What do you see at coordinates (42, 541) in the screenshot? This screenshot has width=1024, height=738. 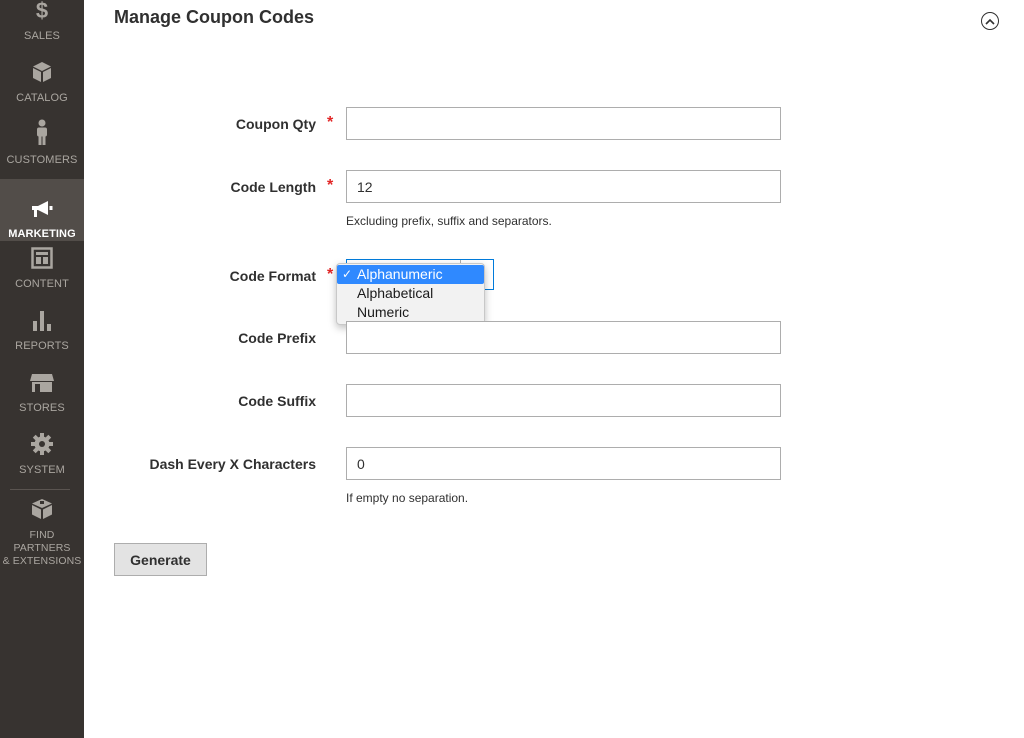 I see `partners-label-line1: FIND PARTNERS` at bounding box center [42, 541].